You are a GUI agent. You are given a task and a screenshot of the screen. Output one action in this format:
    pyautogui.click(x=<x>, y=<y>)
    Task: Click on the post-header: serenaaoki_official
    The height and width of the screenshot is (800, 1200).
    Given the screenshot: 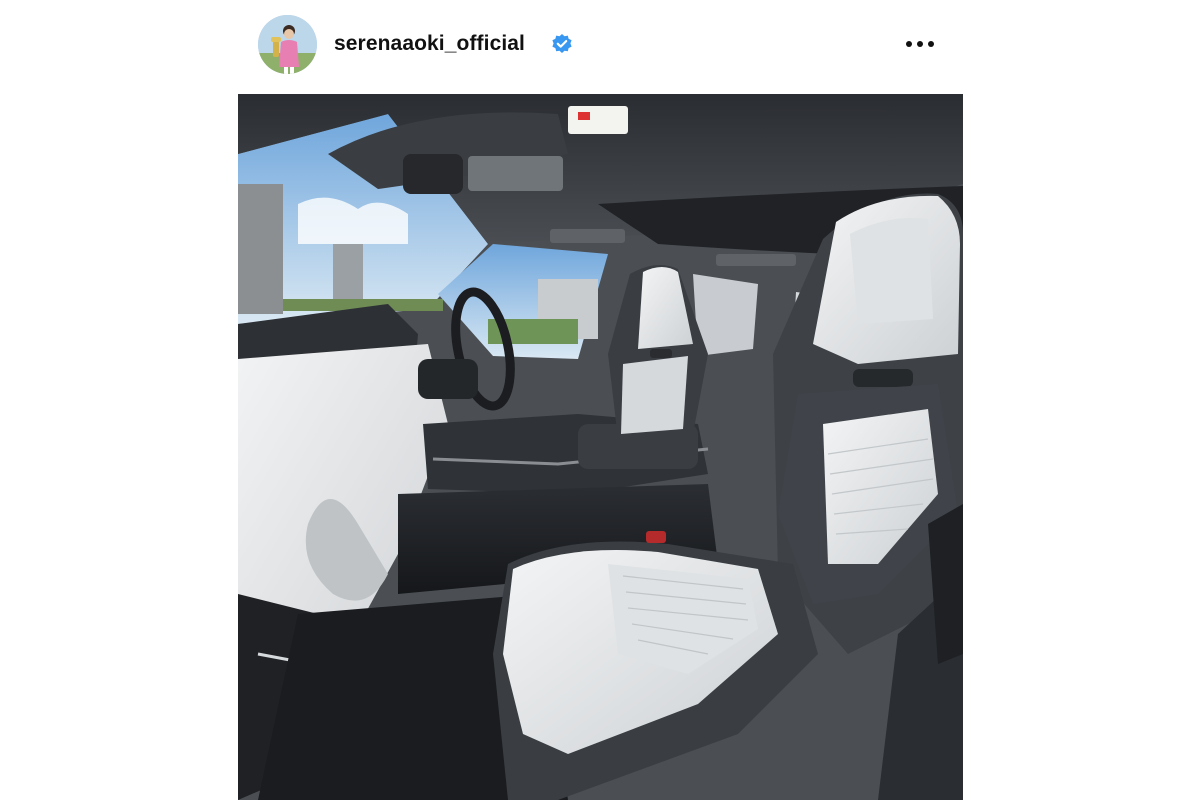 What is the action you would take?
    pyautogui.click(x=600, y=46)
    